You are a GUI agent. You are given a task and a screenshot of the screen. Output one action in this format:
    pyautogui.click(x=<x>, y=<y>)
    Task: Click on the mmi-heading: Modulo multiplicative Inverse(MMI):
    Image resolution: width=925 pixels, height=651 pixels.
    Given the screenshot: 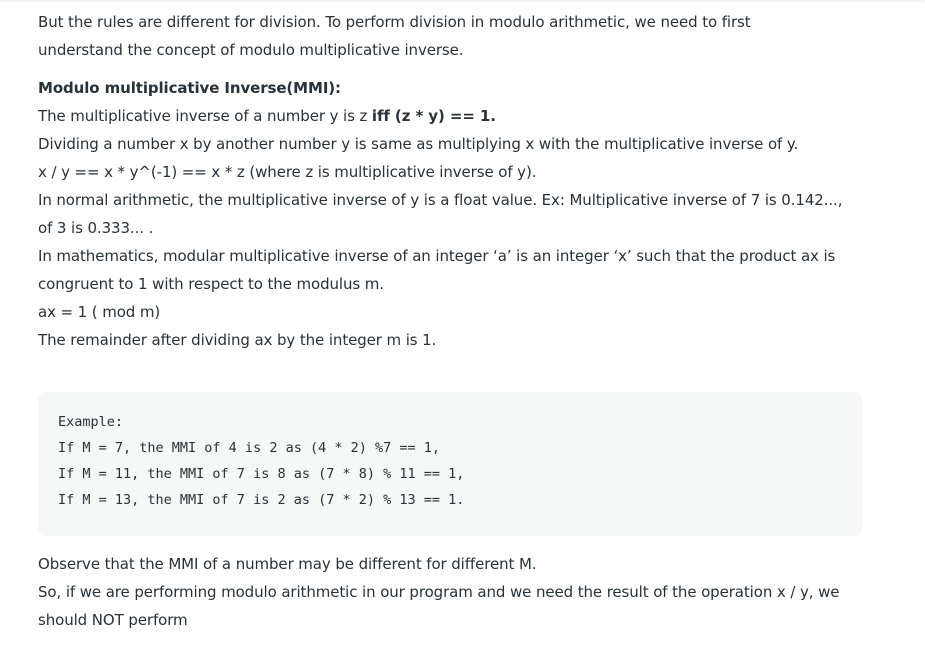 What is the action you would take?
    pyautogui.click(x=189, y=88)
    